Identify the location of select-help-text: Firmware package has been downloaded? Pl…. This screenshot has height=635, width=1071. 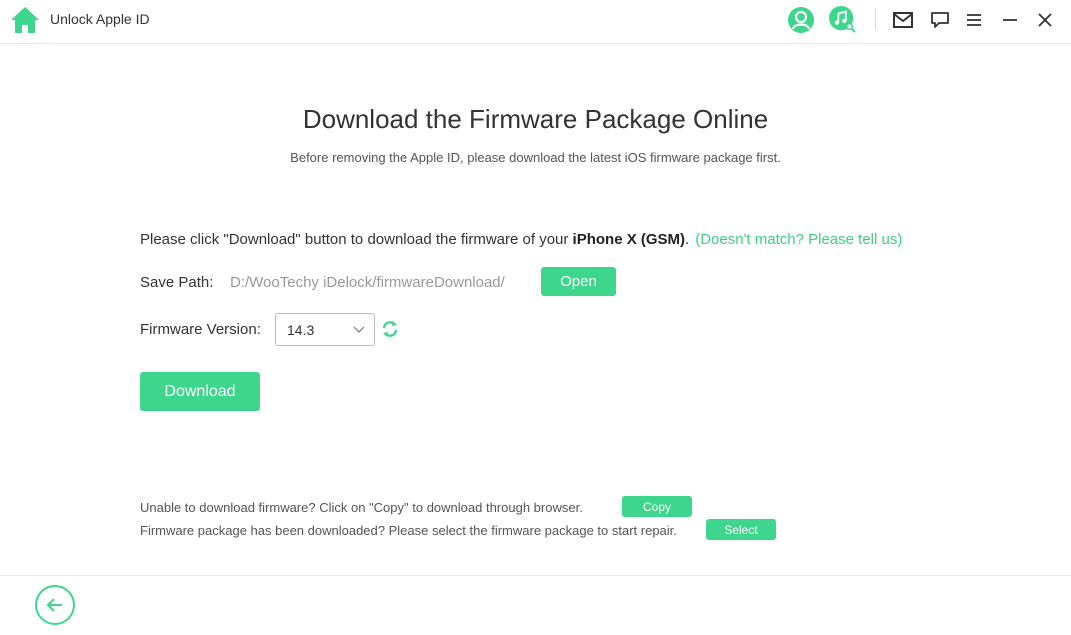
(408, 530).